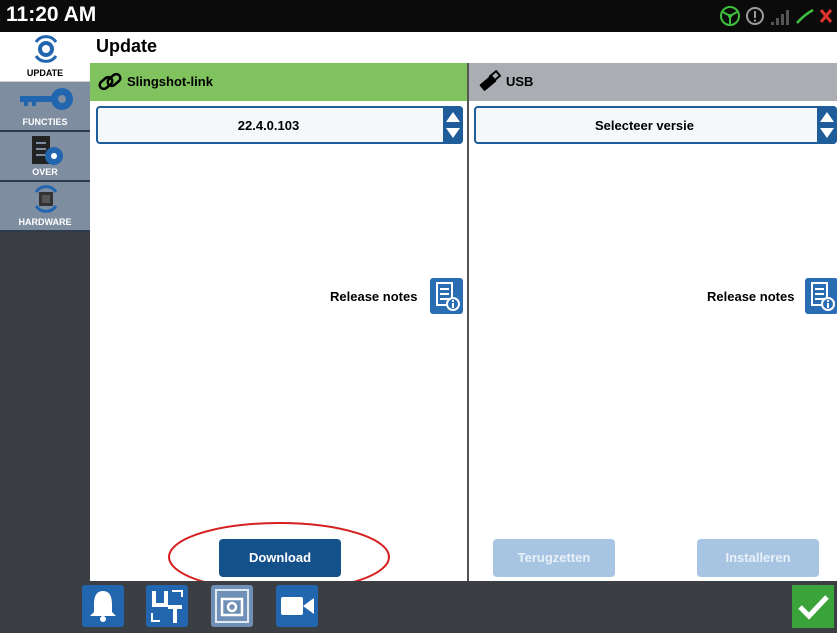 This screenshot has width=837, height=633. I want to click on sidebar-item-label: HARDWARE, so click(45, 222).